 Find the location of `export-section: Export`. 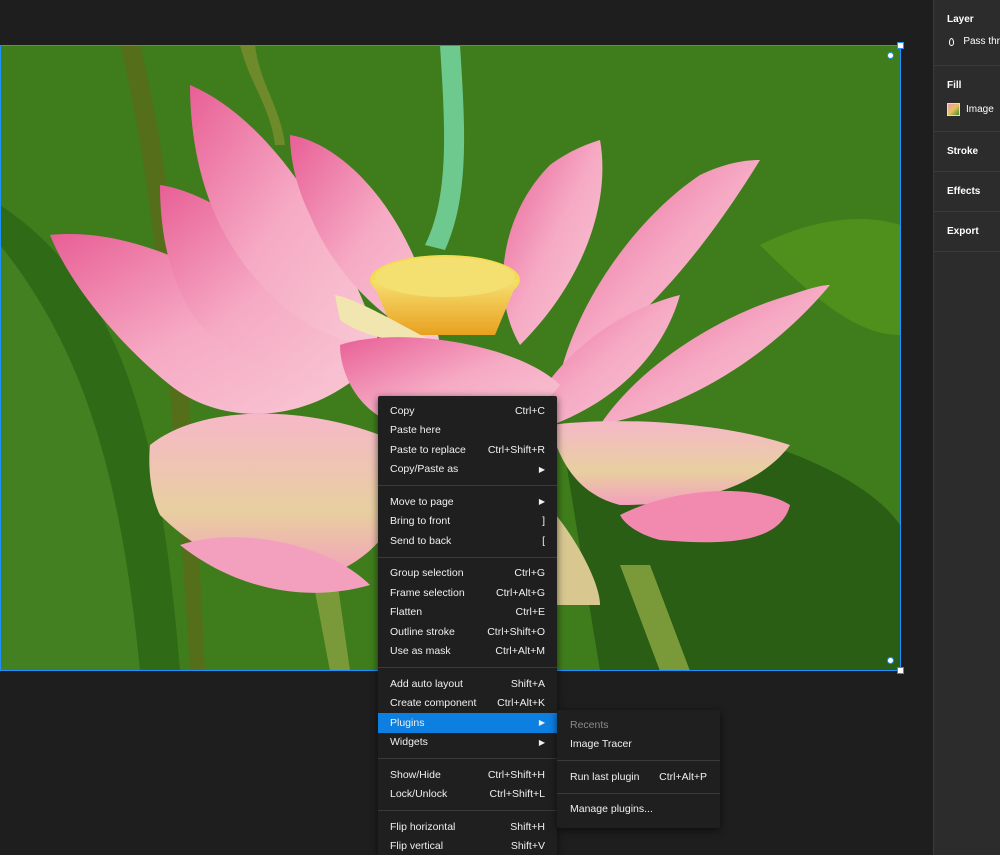

export-section: Export is located at coordinates (967, 232).